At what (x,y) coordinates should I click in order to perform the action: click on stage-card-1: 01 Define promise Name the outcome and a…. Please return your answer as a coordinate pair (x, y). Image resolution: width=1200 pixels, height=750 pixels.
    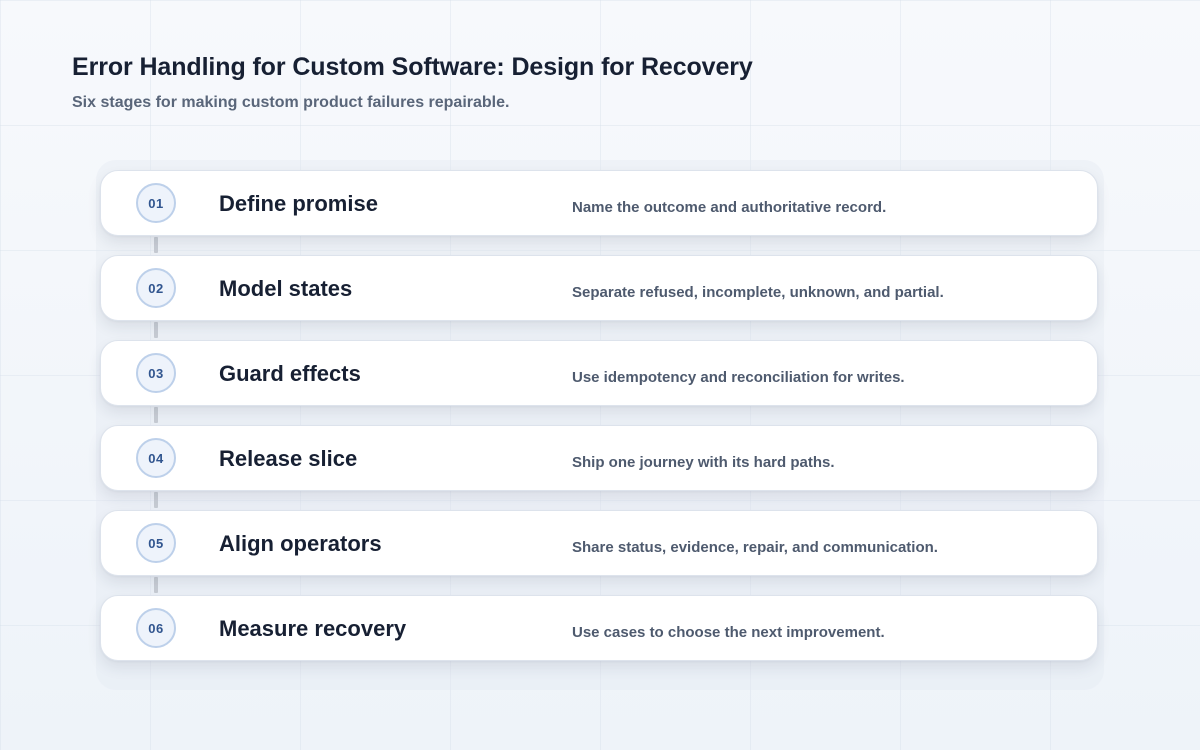
    Looking at the image, I should click on (599, 203).